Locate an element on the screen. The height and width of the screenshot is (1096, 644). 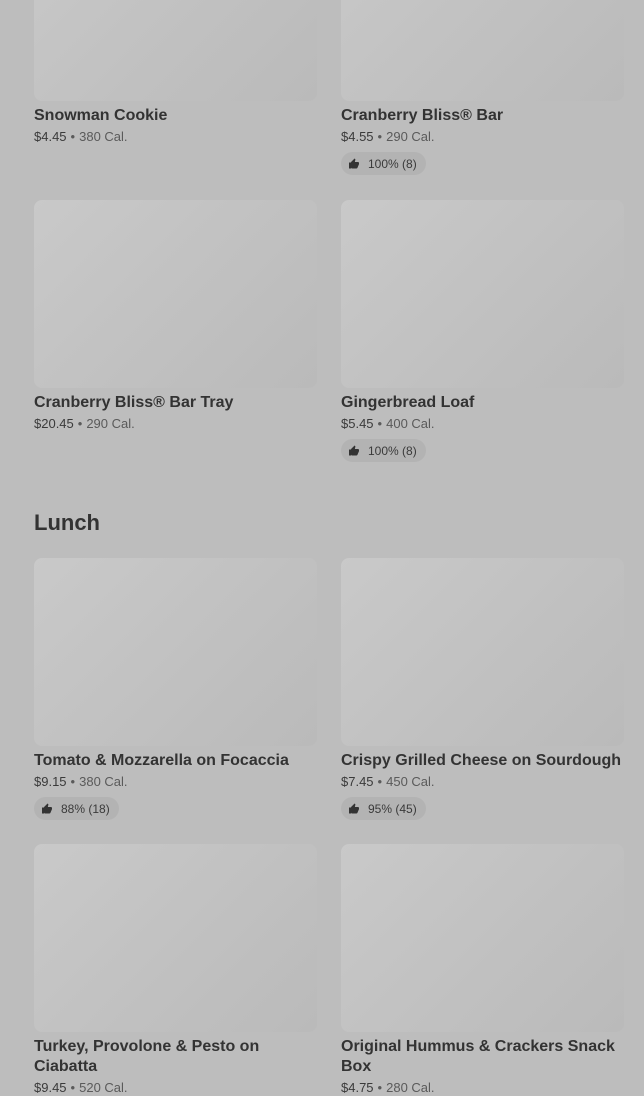
product-price: $4.75 is located at coordinates (357, 1087).